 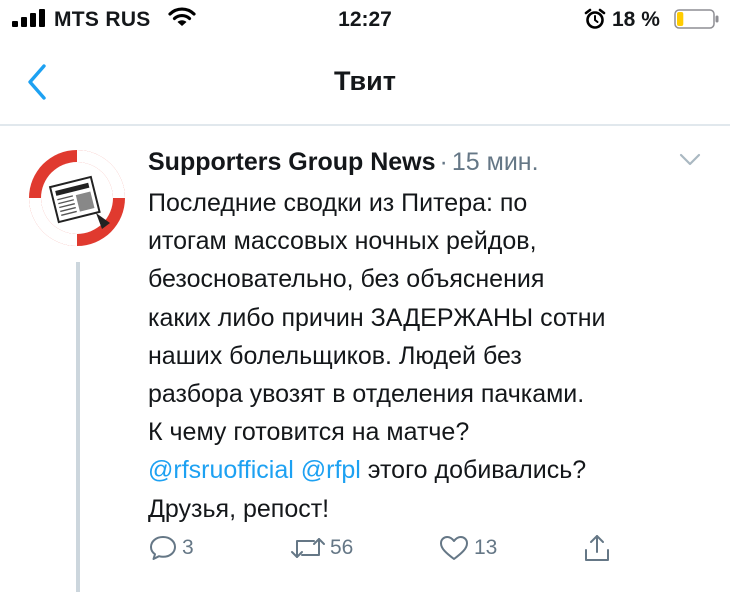 I want to click on reply-button: 3, so click(x=171, y=548).